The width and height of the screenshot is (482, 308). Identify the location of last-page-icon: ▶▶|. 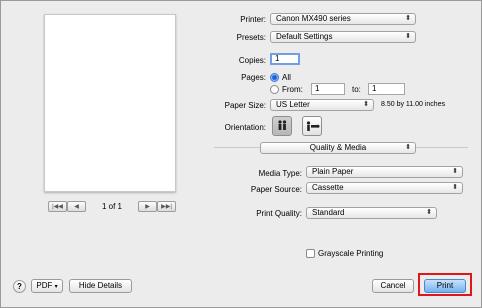
(166, 207).